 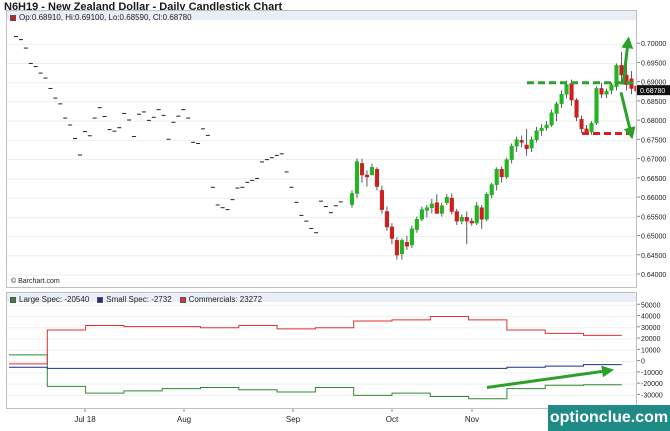 What do you see at coordinates (85, 419) in the screenshot?
I see `x-tick-label: Jul 18` at bounding box center [85, 419].